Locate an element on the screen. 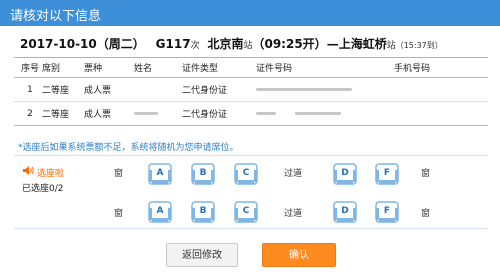 The height and width of the screenshot is (276, 500). seat-f-row-1: F is located at coordinates (387, 175).